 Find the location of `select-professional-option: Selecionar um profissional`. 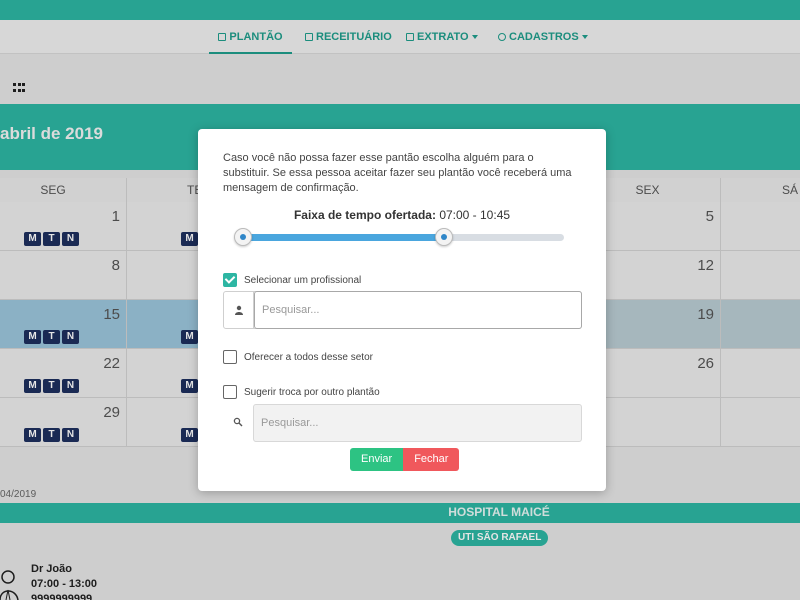

select-professional-option: Selecionar um profissional is located at coordinates (292, 280).